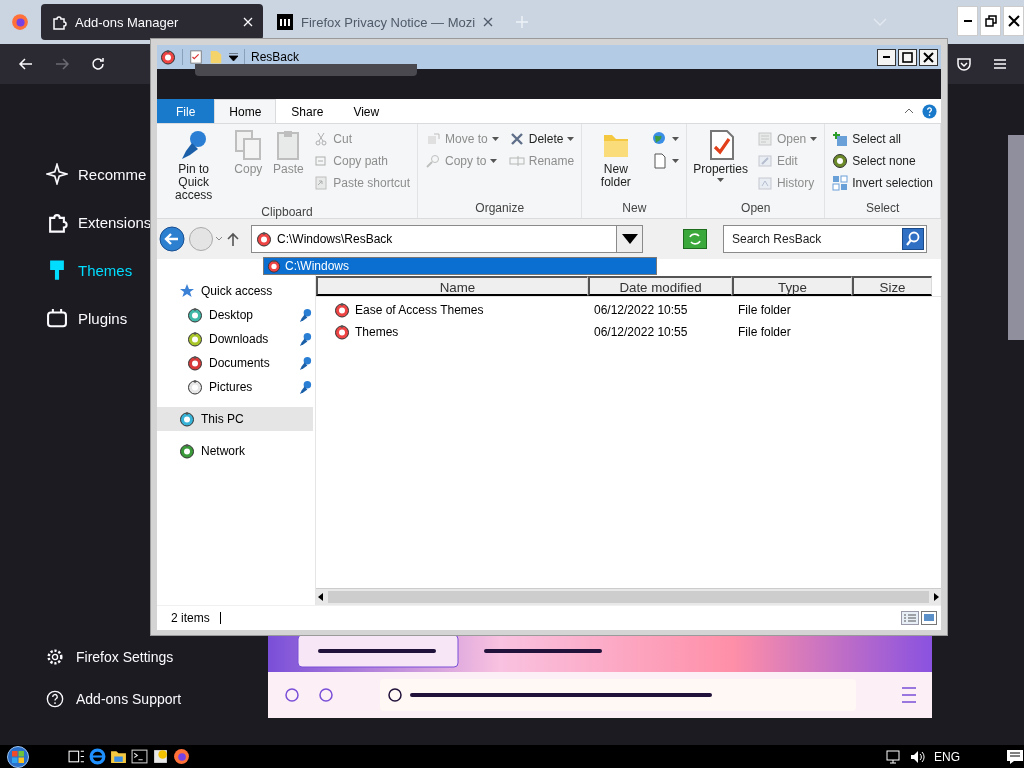 The image size is (1024, 768). I want to click on collapse-ribbon-icon, so click(909, 111).